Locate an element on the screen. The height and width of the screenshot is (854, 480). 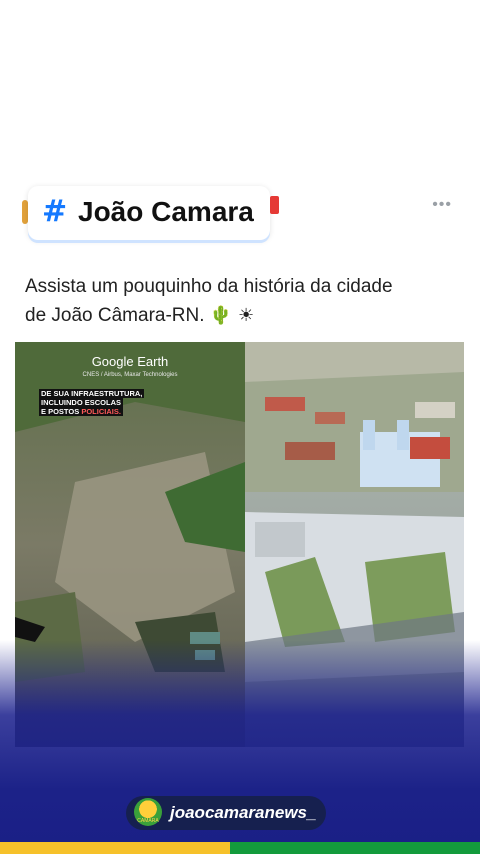
hashtag-icon: # is located at coordinates (55, 211).